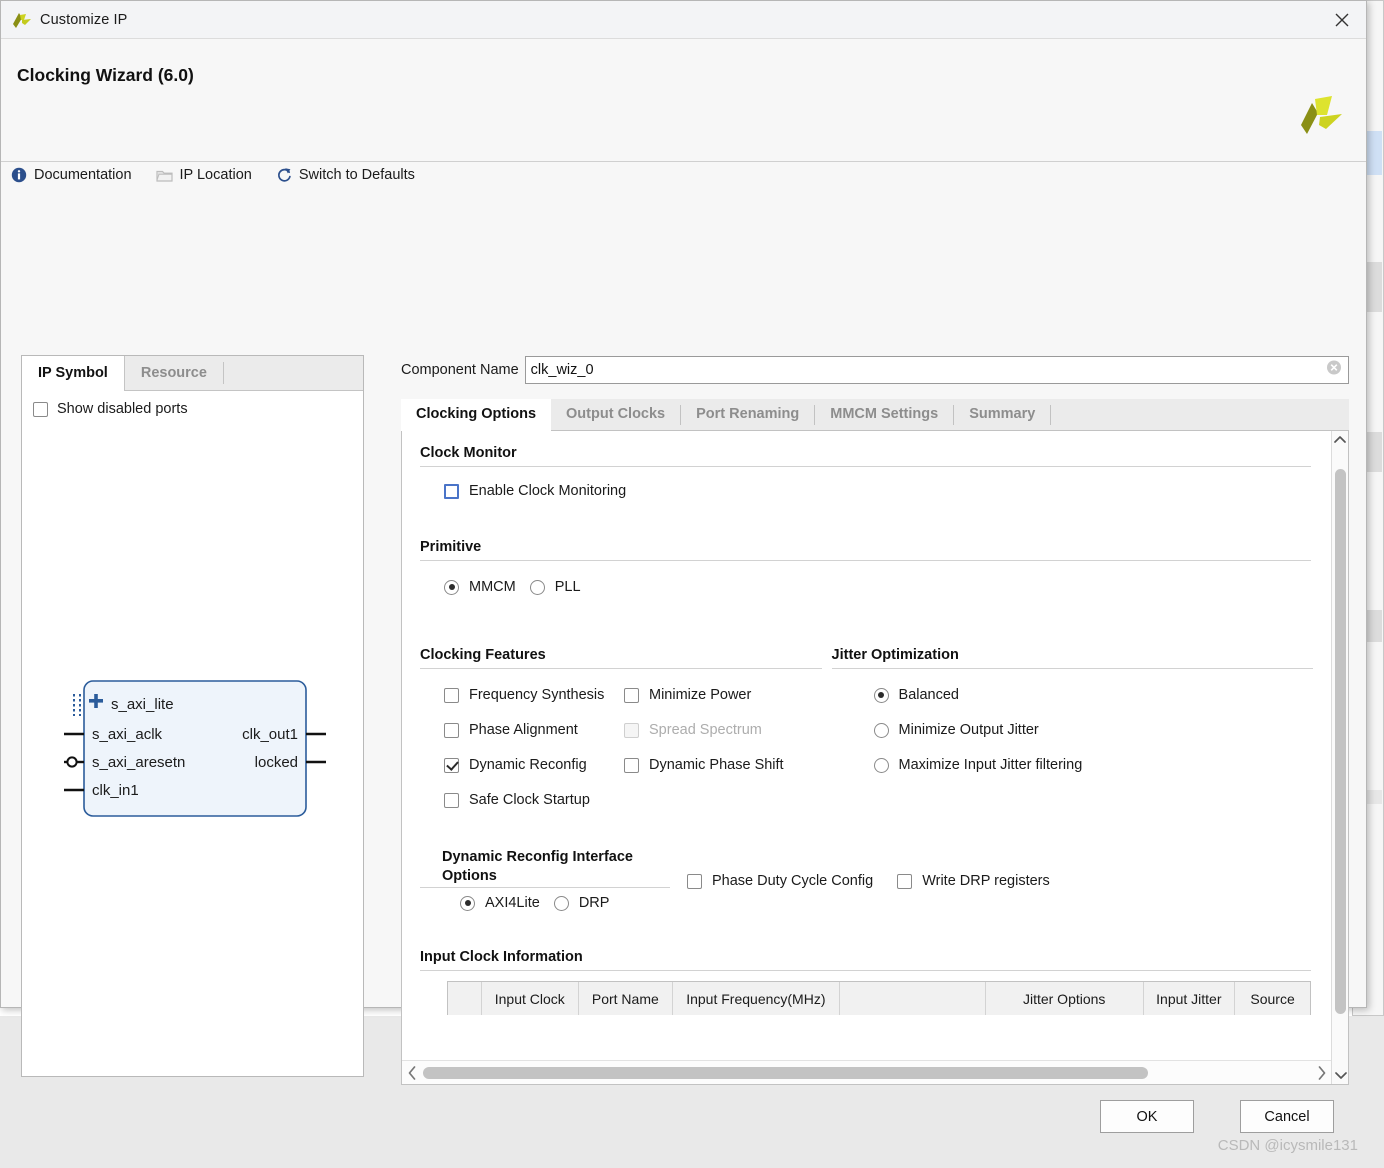 The width and height of the screenshot is (1384, 1168). I want to click on table-header-input-jitter: Input Jitter, so click(1190, 998).